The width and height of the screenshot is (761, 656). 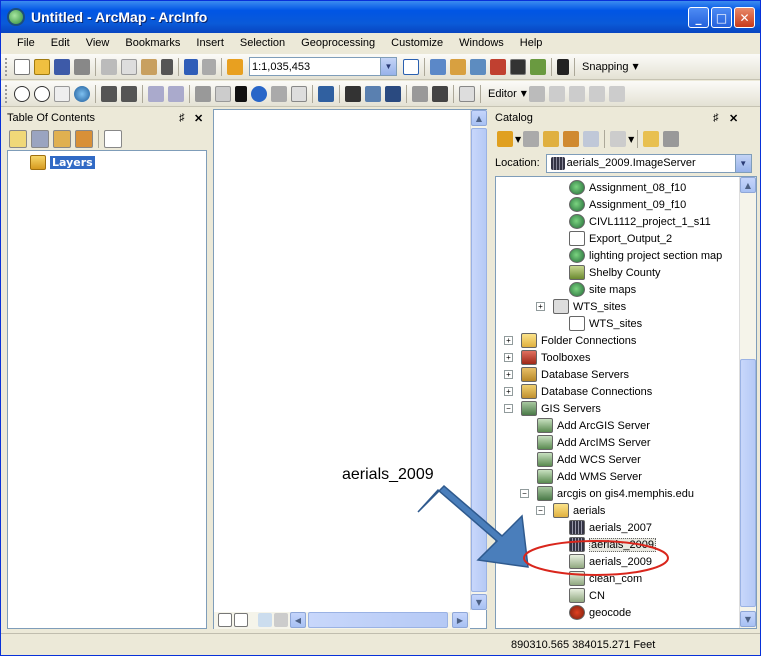 What do you see at coordinates (596, 558) in the screenshot?
I see `annotation-circle` at bounding box center [596, 558].